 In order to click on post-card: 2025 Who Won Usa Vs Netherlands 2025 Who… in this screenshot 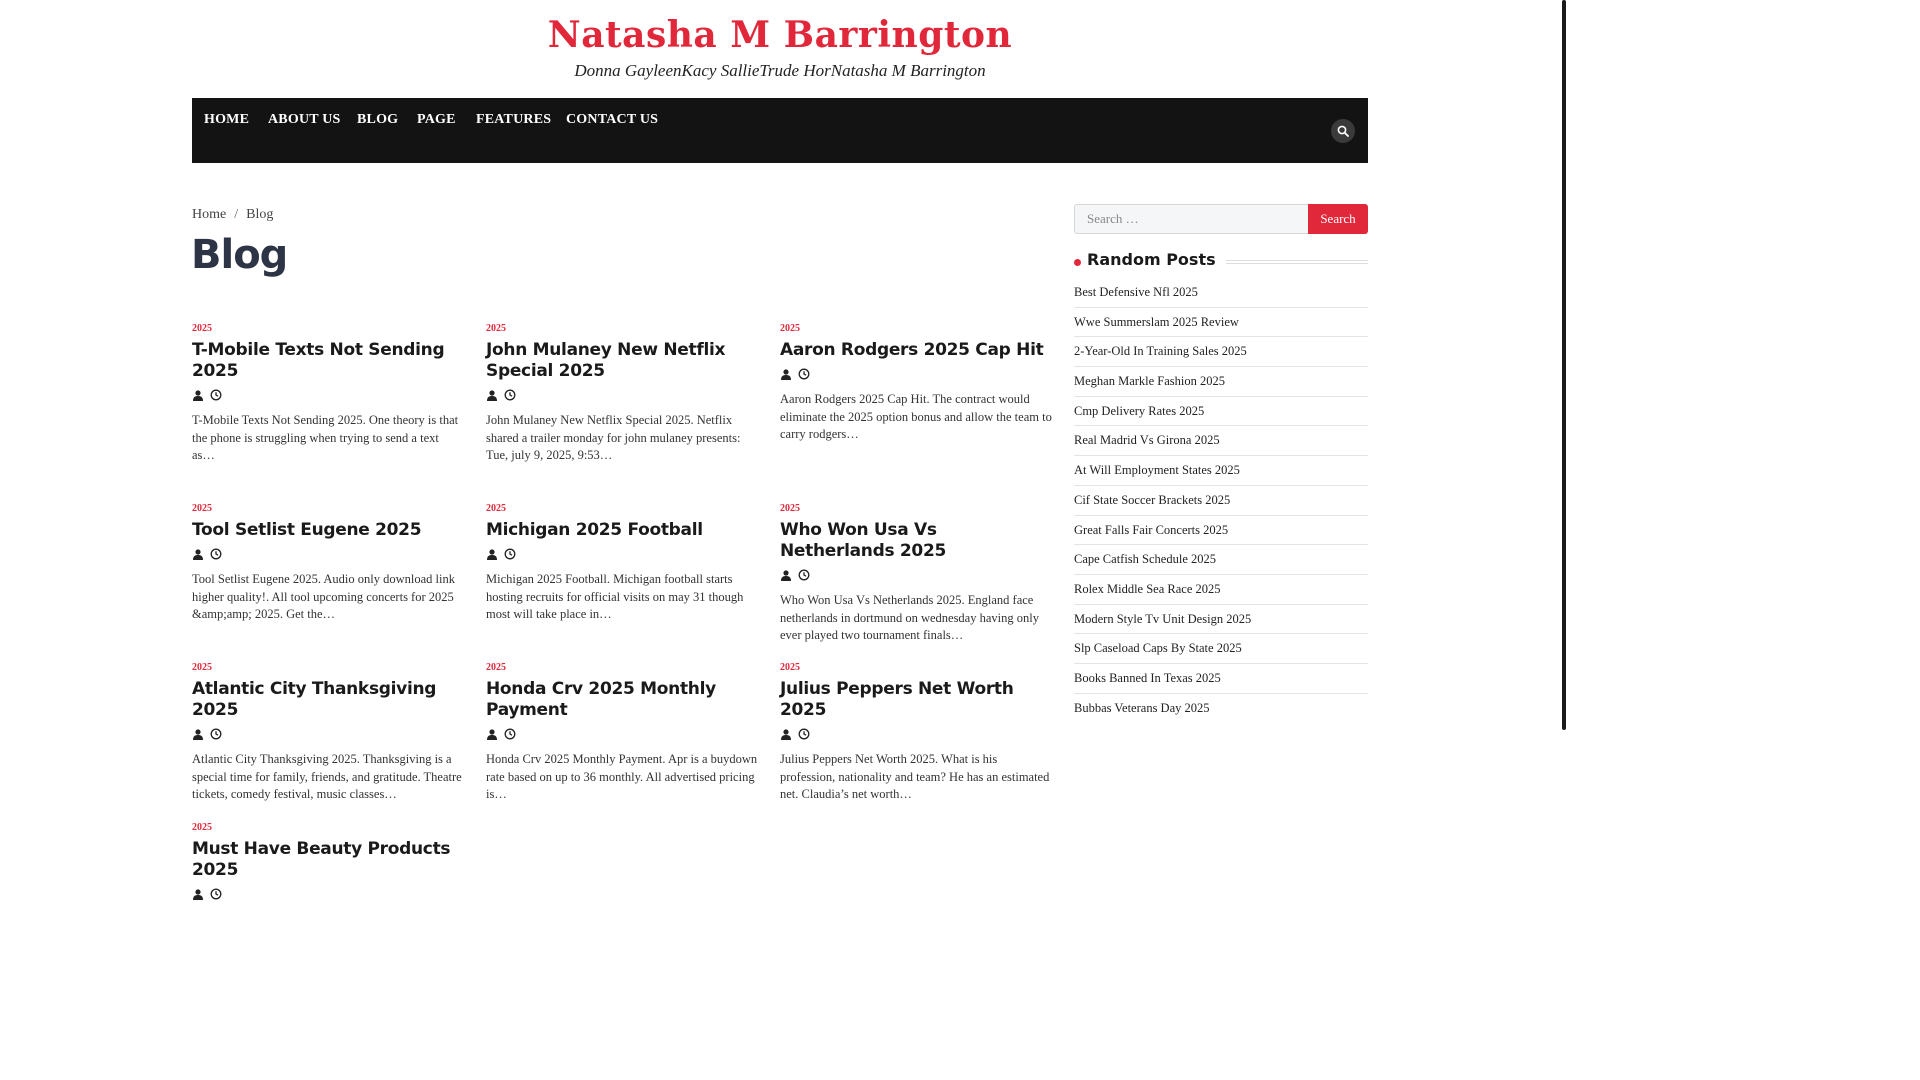, I will do `click(916, 573)`.